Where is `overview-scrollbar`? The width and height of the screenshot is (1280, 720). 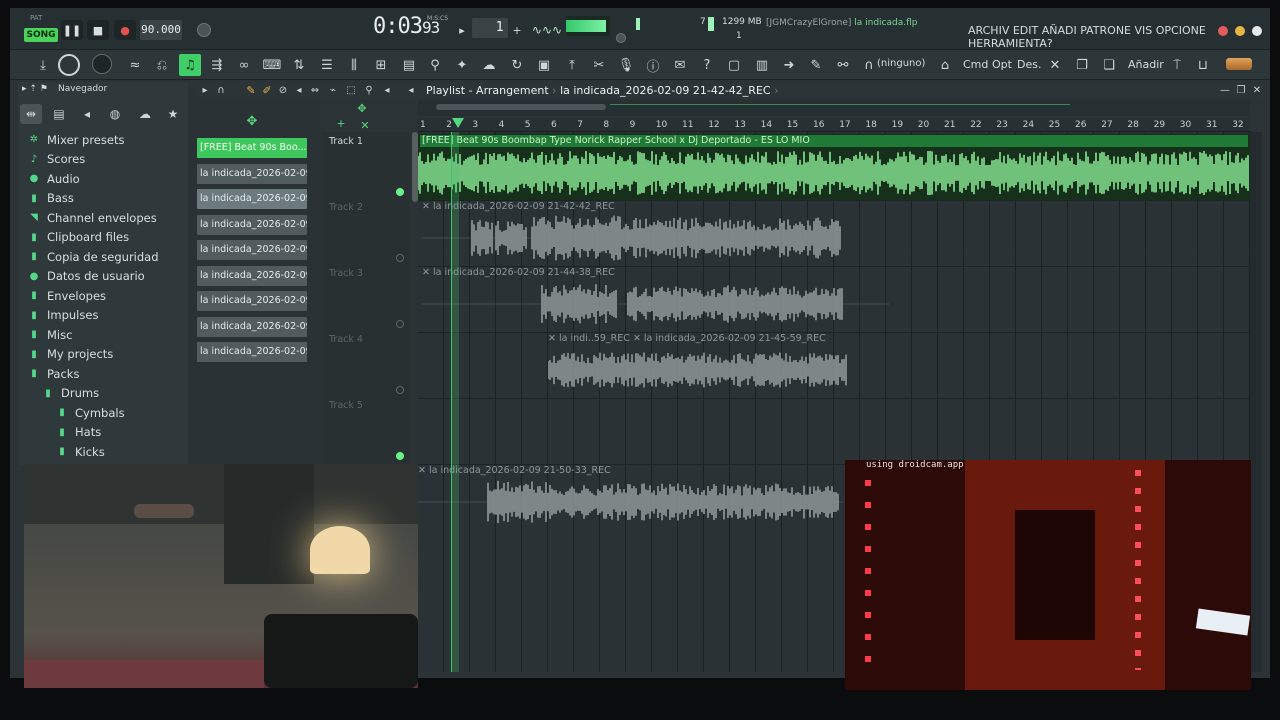
overview-scrollbar is located at coordinates (521, 107).